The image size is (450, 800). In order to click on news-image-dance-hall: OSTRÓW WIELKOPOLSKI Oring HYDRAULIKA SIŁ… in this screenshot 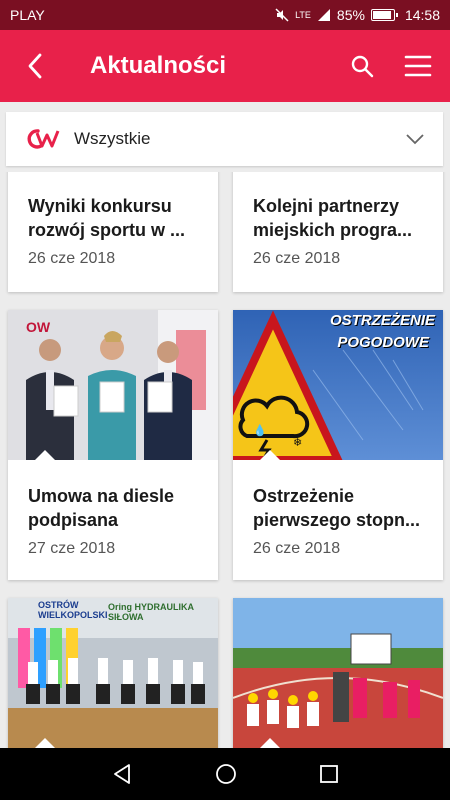, I will do `click(113, 673)`.